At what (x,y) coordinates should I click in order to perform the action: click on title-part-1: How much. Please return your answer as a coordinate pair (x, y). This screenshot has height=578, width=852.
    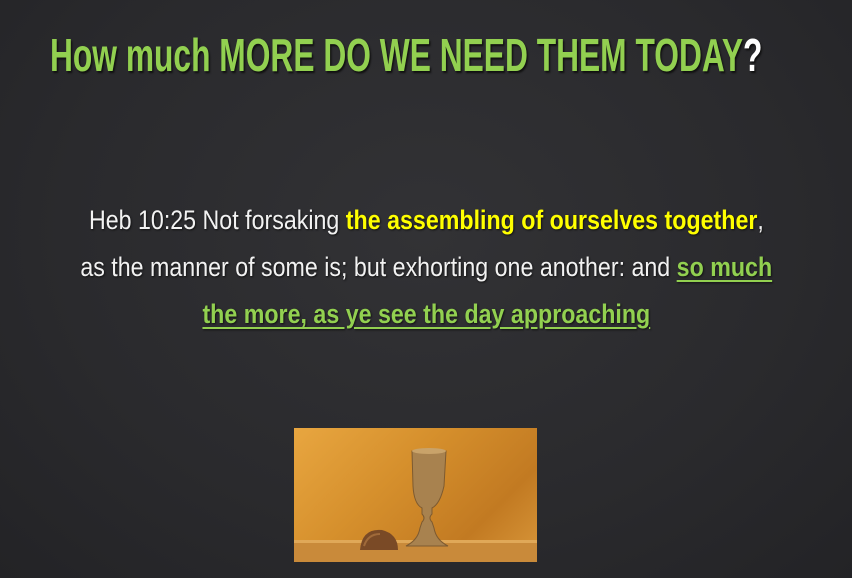
    Looking at the image, I should click on (135, 55).